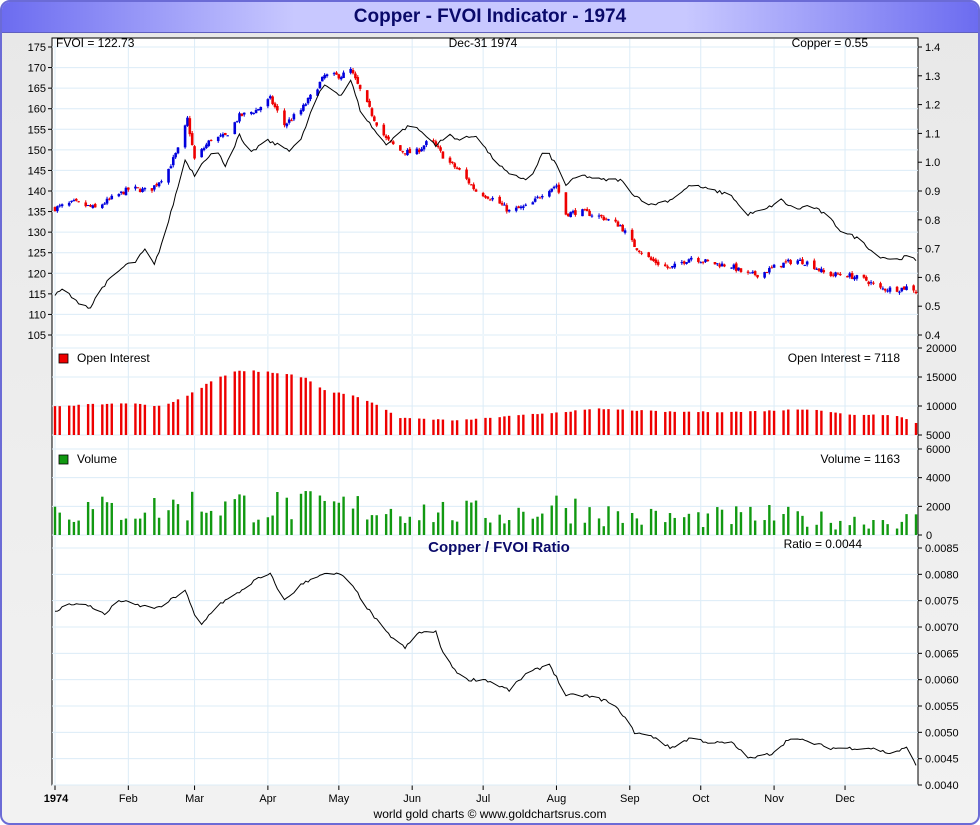  What do you see at coordinates (37, 130) in the screenshot?
I see `left-tick-label: 155` at bounding box center [37, 130].